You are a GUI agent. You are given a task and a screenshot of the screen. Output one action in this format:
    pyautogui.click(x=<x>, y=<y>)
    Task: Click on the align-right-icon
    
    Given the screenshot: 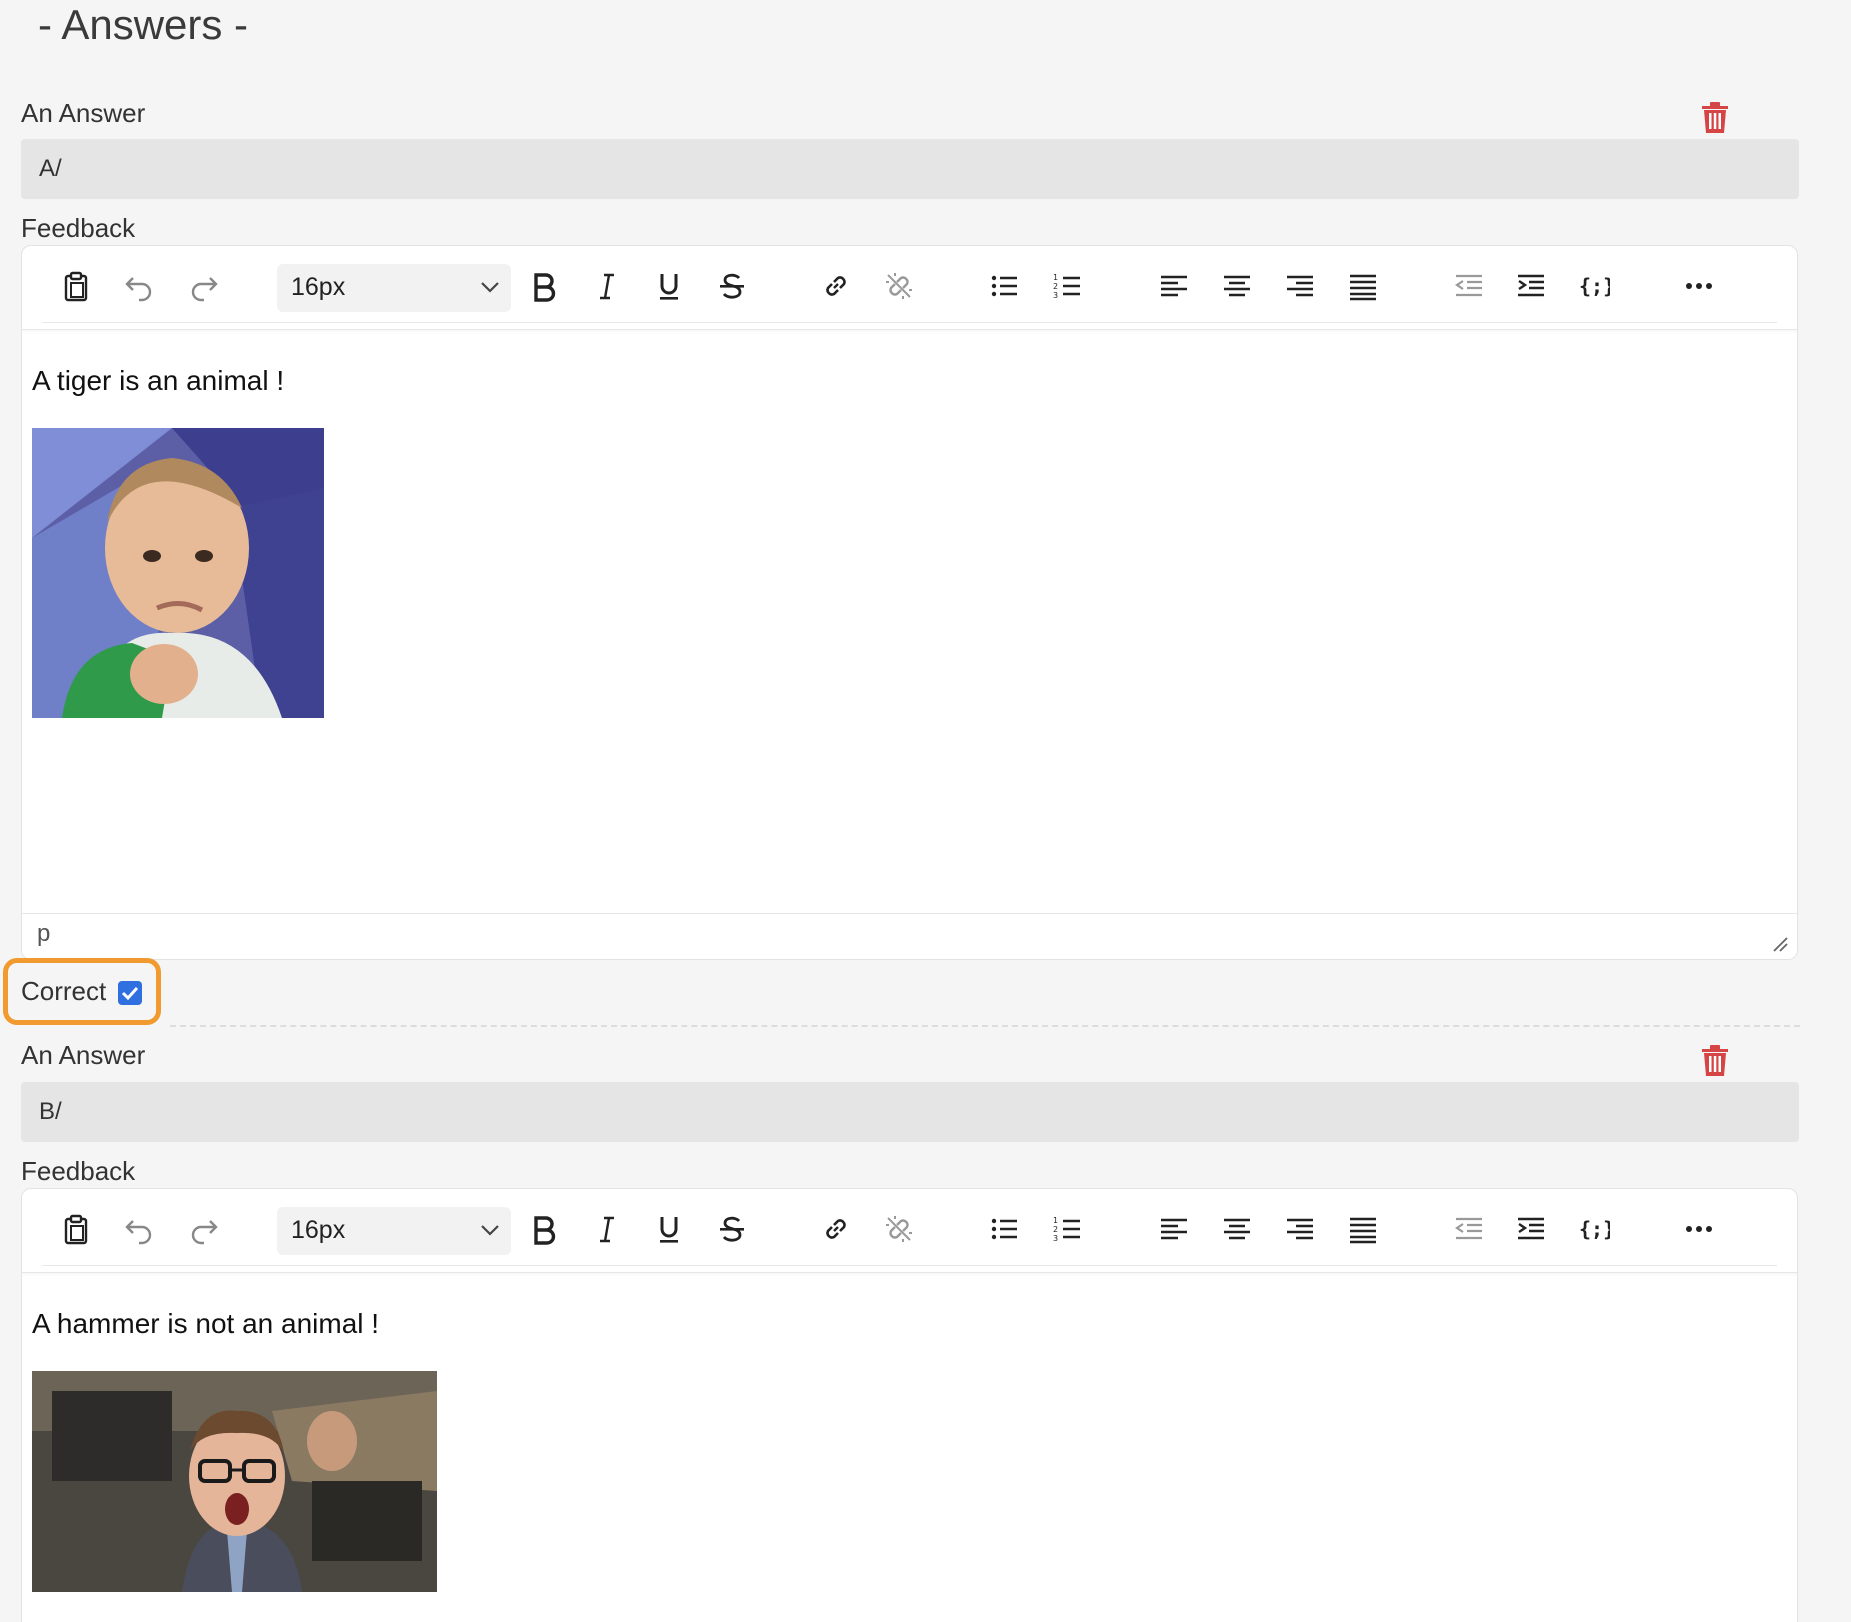 What is the action you would take?
    pyautogui.click(x=1300, y=1229)
    